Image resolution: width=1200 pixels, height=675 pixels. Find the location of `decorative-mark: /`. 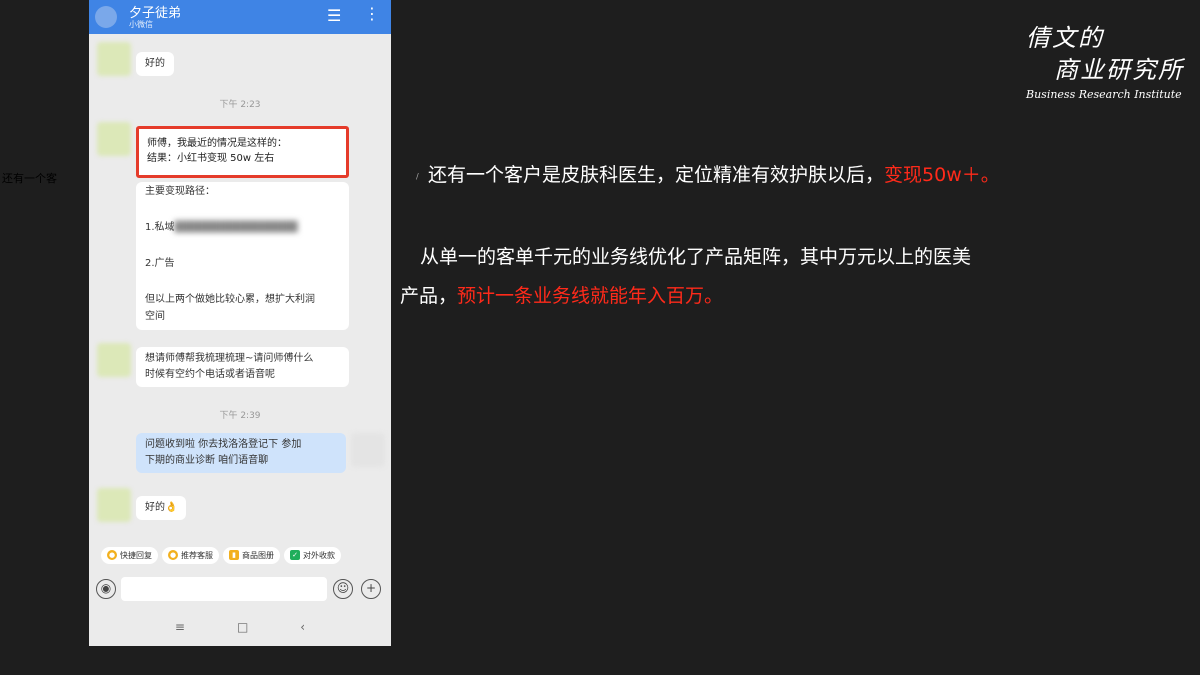

decorative-mark: / is located at coordinates (417, 176).